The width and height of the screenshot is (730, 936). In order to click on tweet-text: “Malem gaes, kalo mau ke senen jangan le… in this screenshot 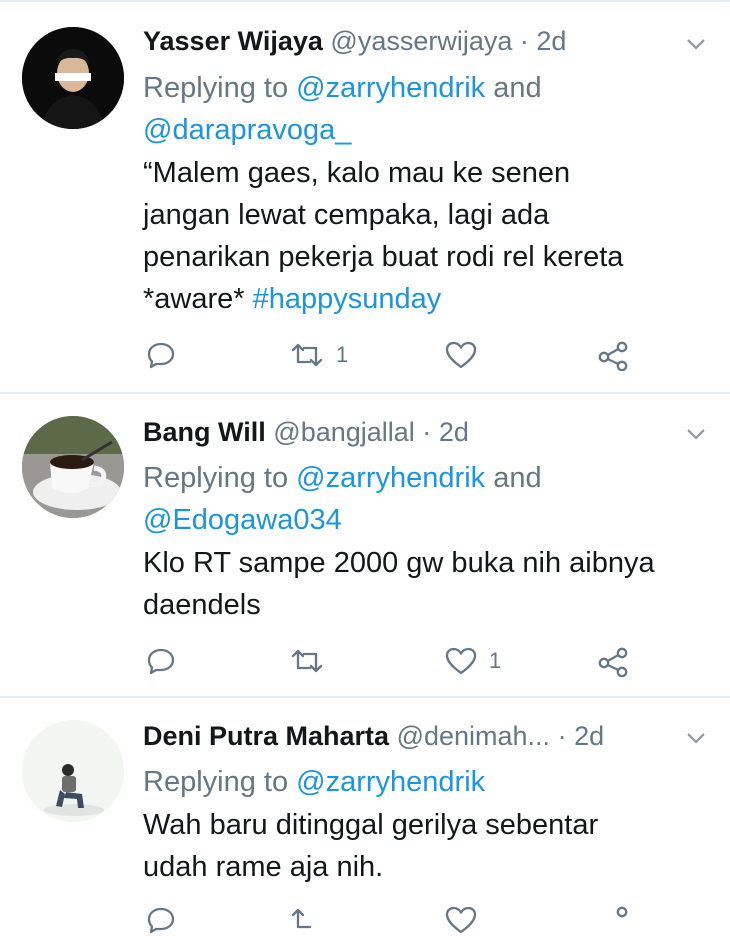, I will do `click(428, 236)`.